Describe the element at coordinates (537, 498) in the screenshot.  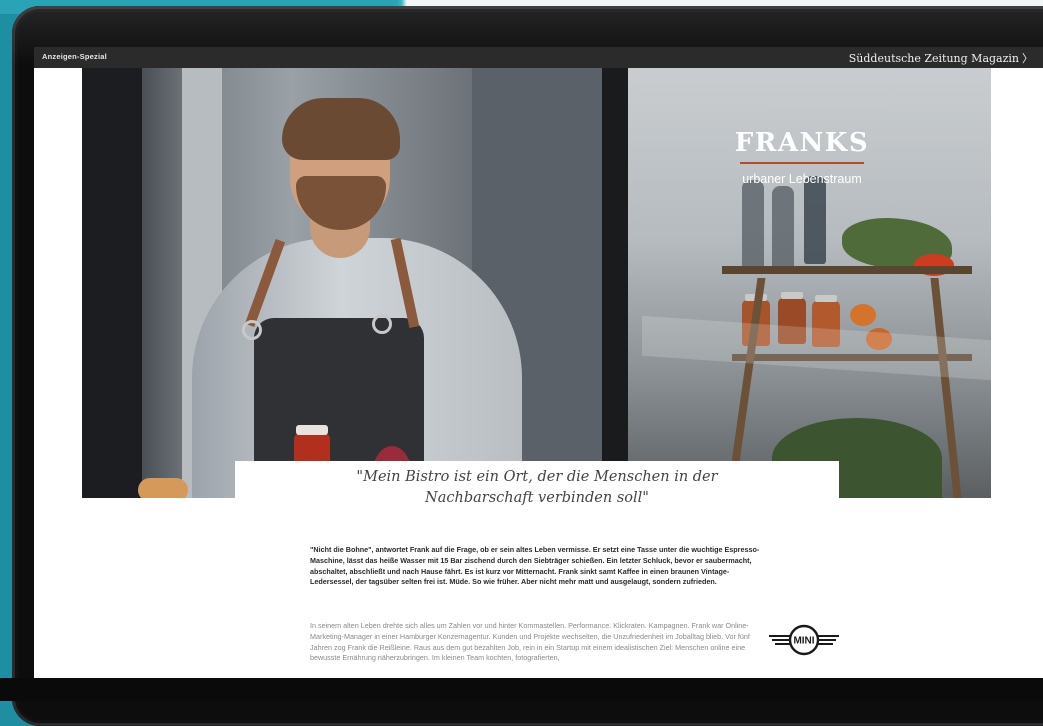
I see `pull-quote-line-2: Nachbarschaft verbinden soll"` at that location.